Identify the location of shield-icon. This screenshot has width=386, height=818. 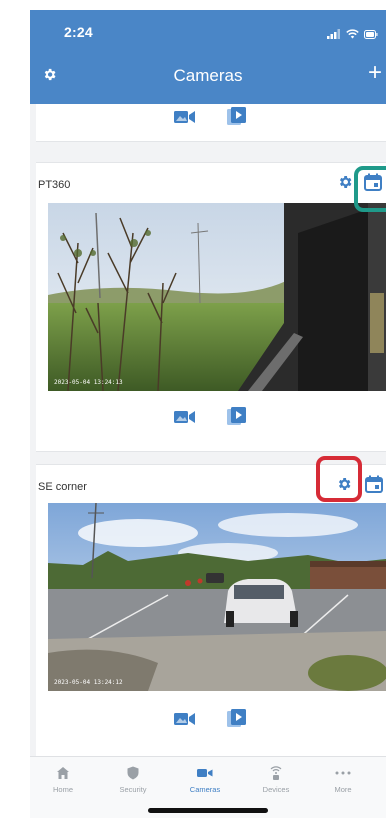
(133, 773).